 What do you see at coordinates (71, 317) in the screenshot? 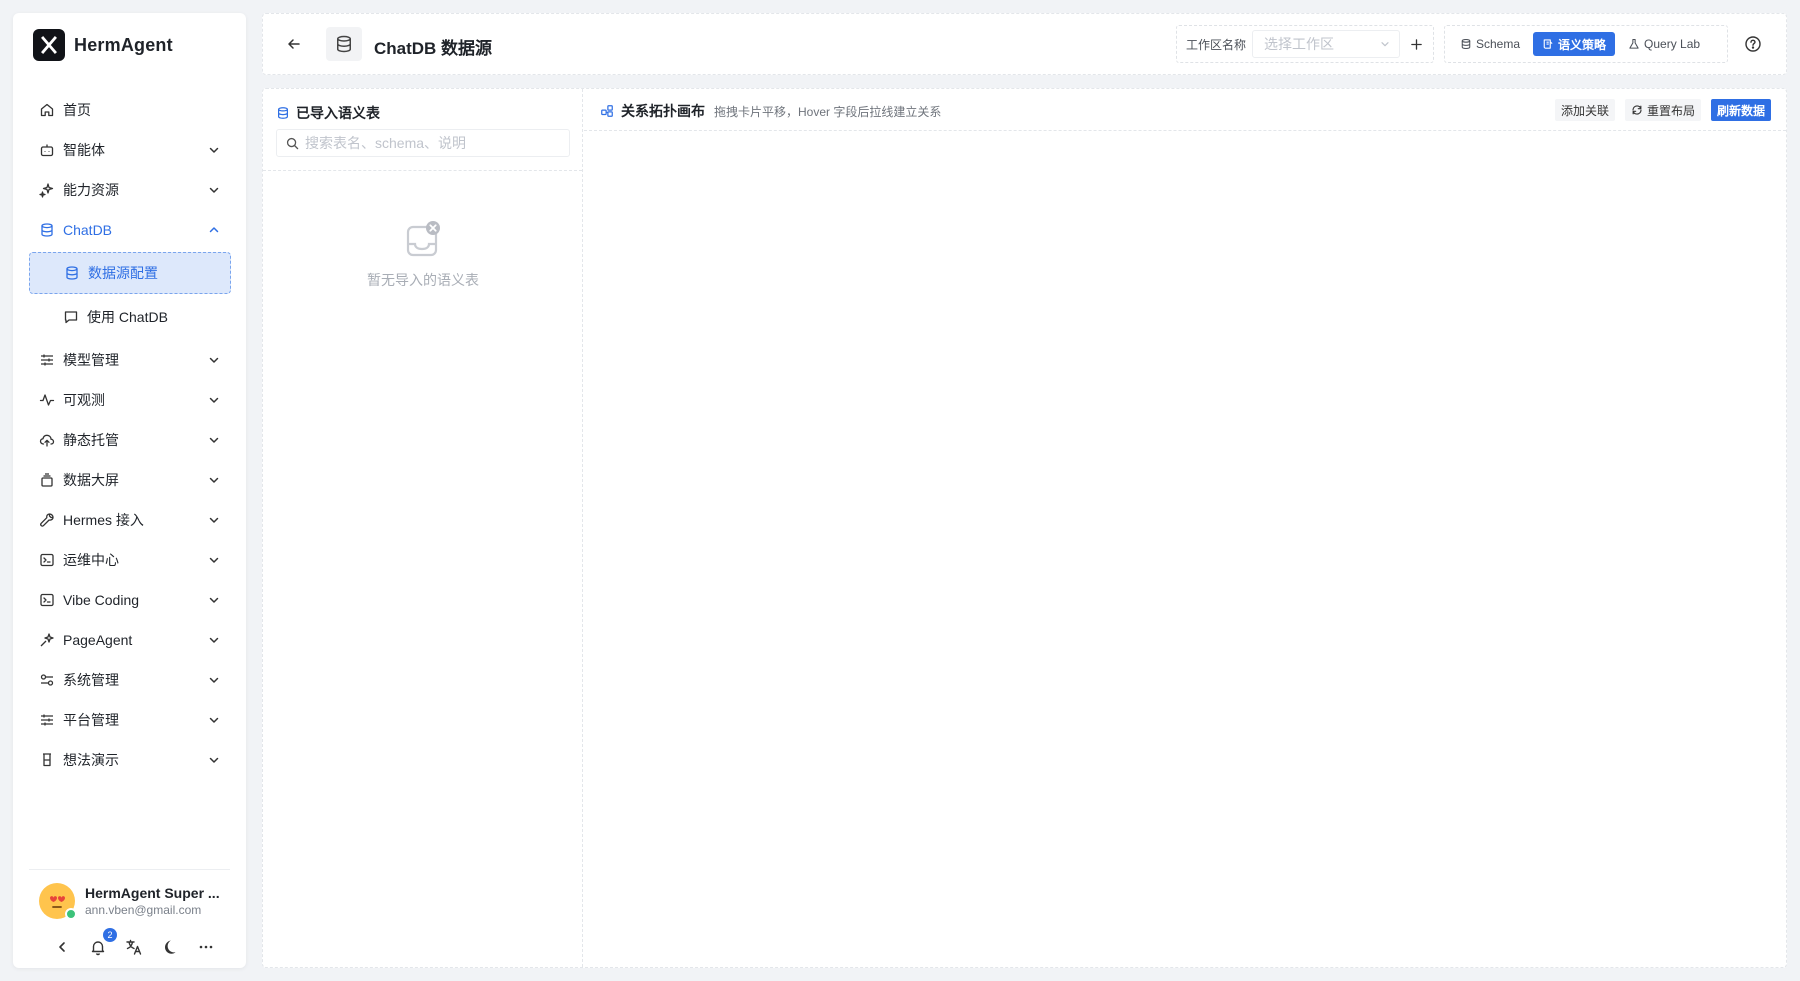
I see `chat-icon` at bounding box center [71, 317].